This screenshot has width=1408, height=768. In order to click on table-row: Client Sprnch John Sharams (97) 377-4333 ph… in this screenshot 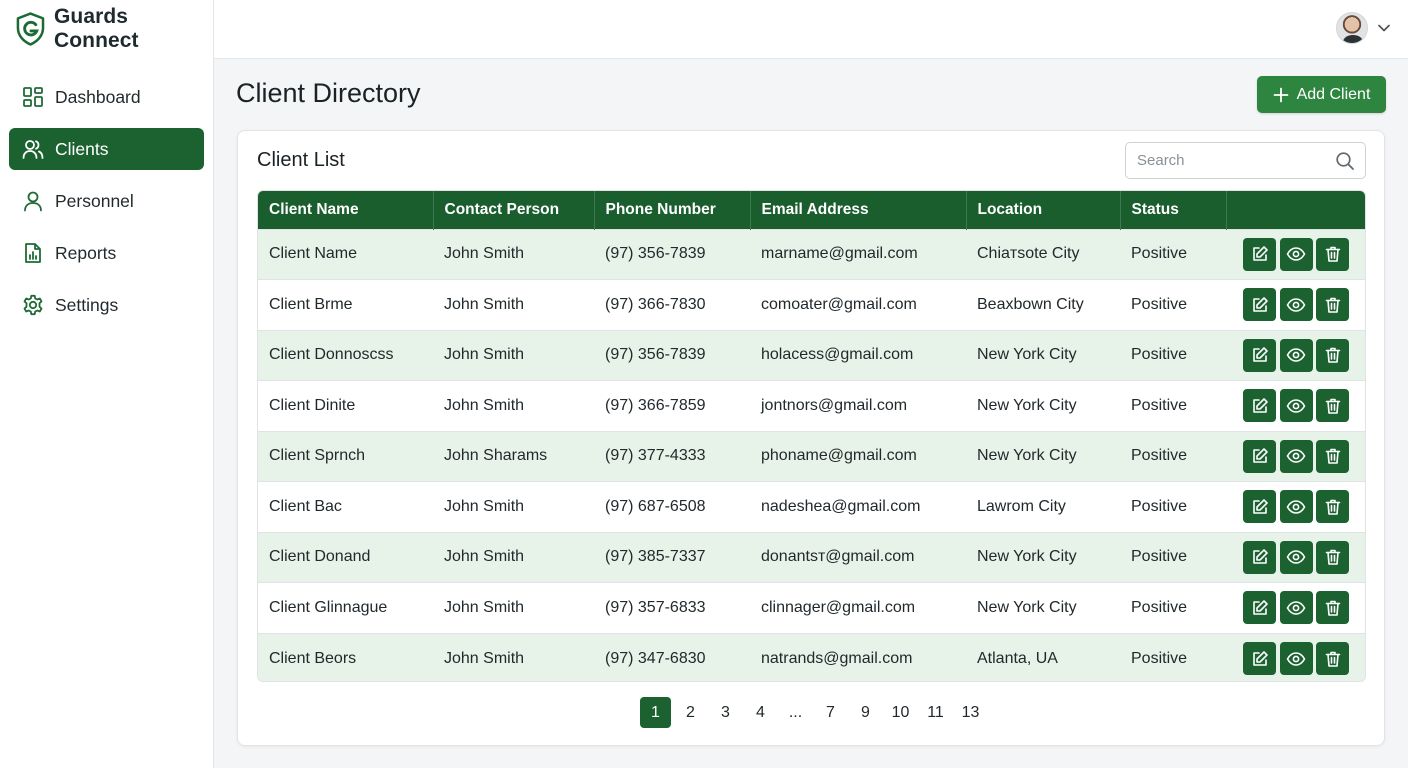, I will do `click(811, 456)`.